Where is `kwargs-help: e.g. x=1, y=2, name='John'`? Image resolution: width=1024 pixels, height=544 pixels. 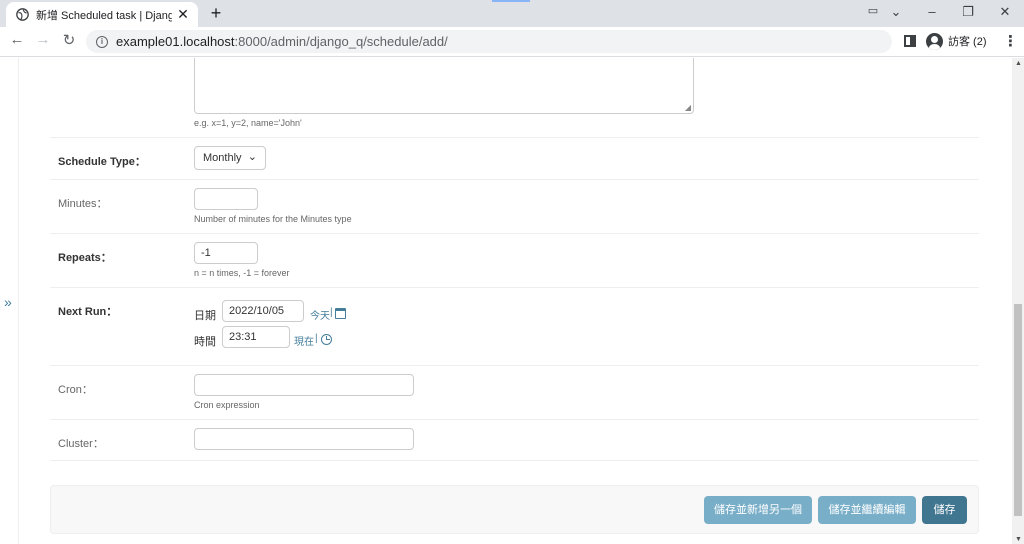
kwargs-help: e.g. x=1, y=2, name='John' is located at coordinates (248, 123).